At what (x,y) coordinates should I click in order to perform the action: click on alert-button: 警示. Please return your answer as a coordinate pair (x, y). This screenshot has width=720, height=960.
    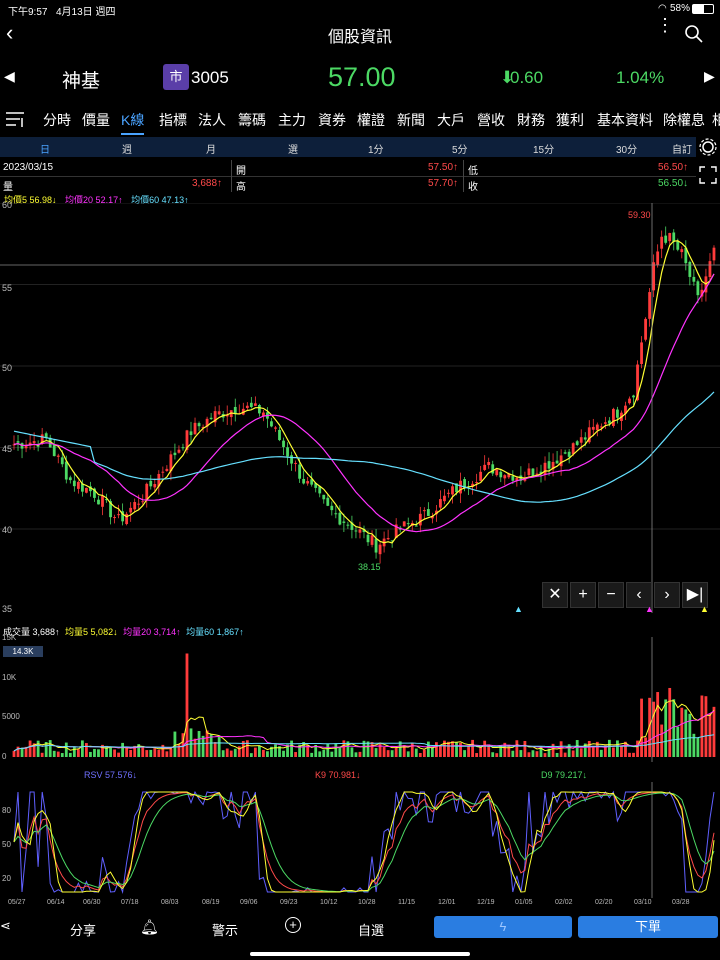
    Looking at the image, I should click on (225, 929).